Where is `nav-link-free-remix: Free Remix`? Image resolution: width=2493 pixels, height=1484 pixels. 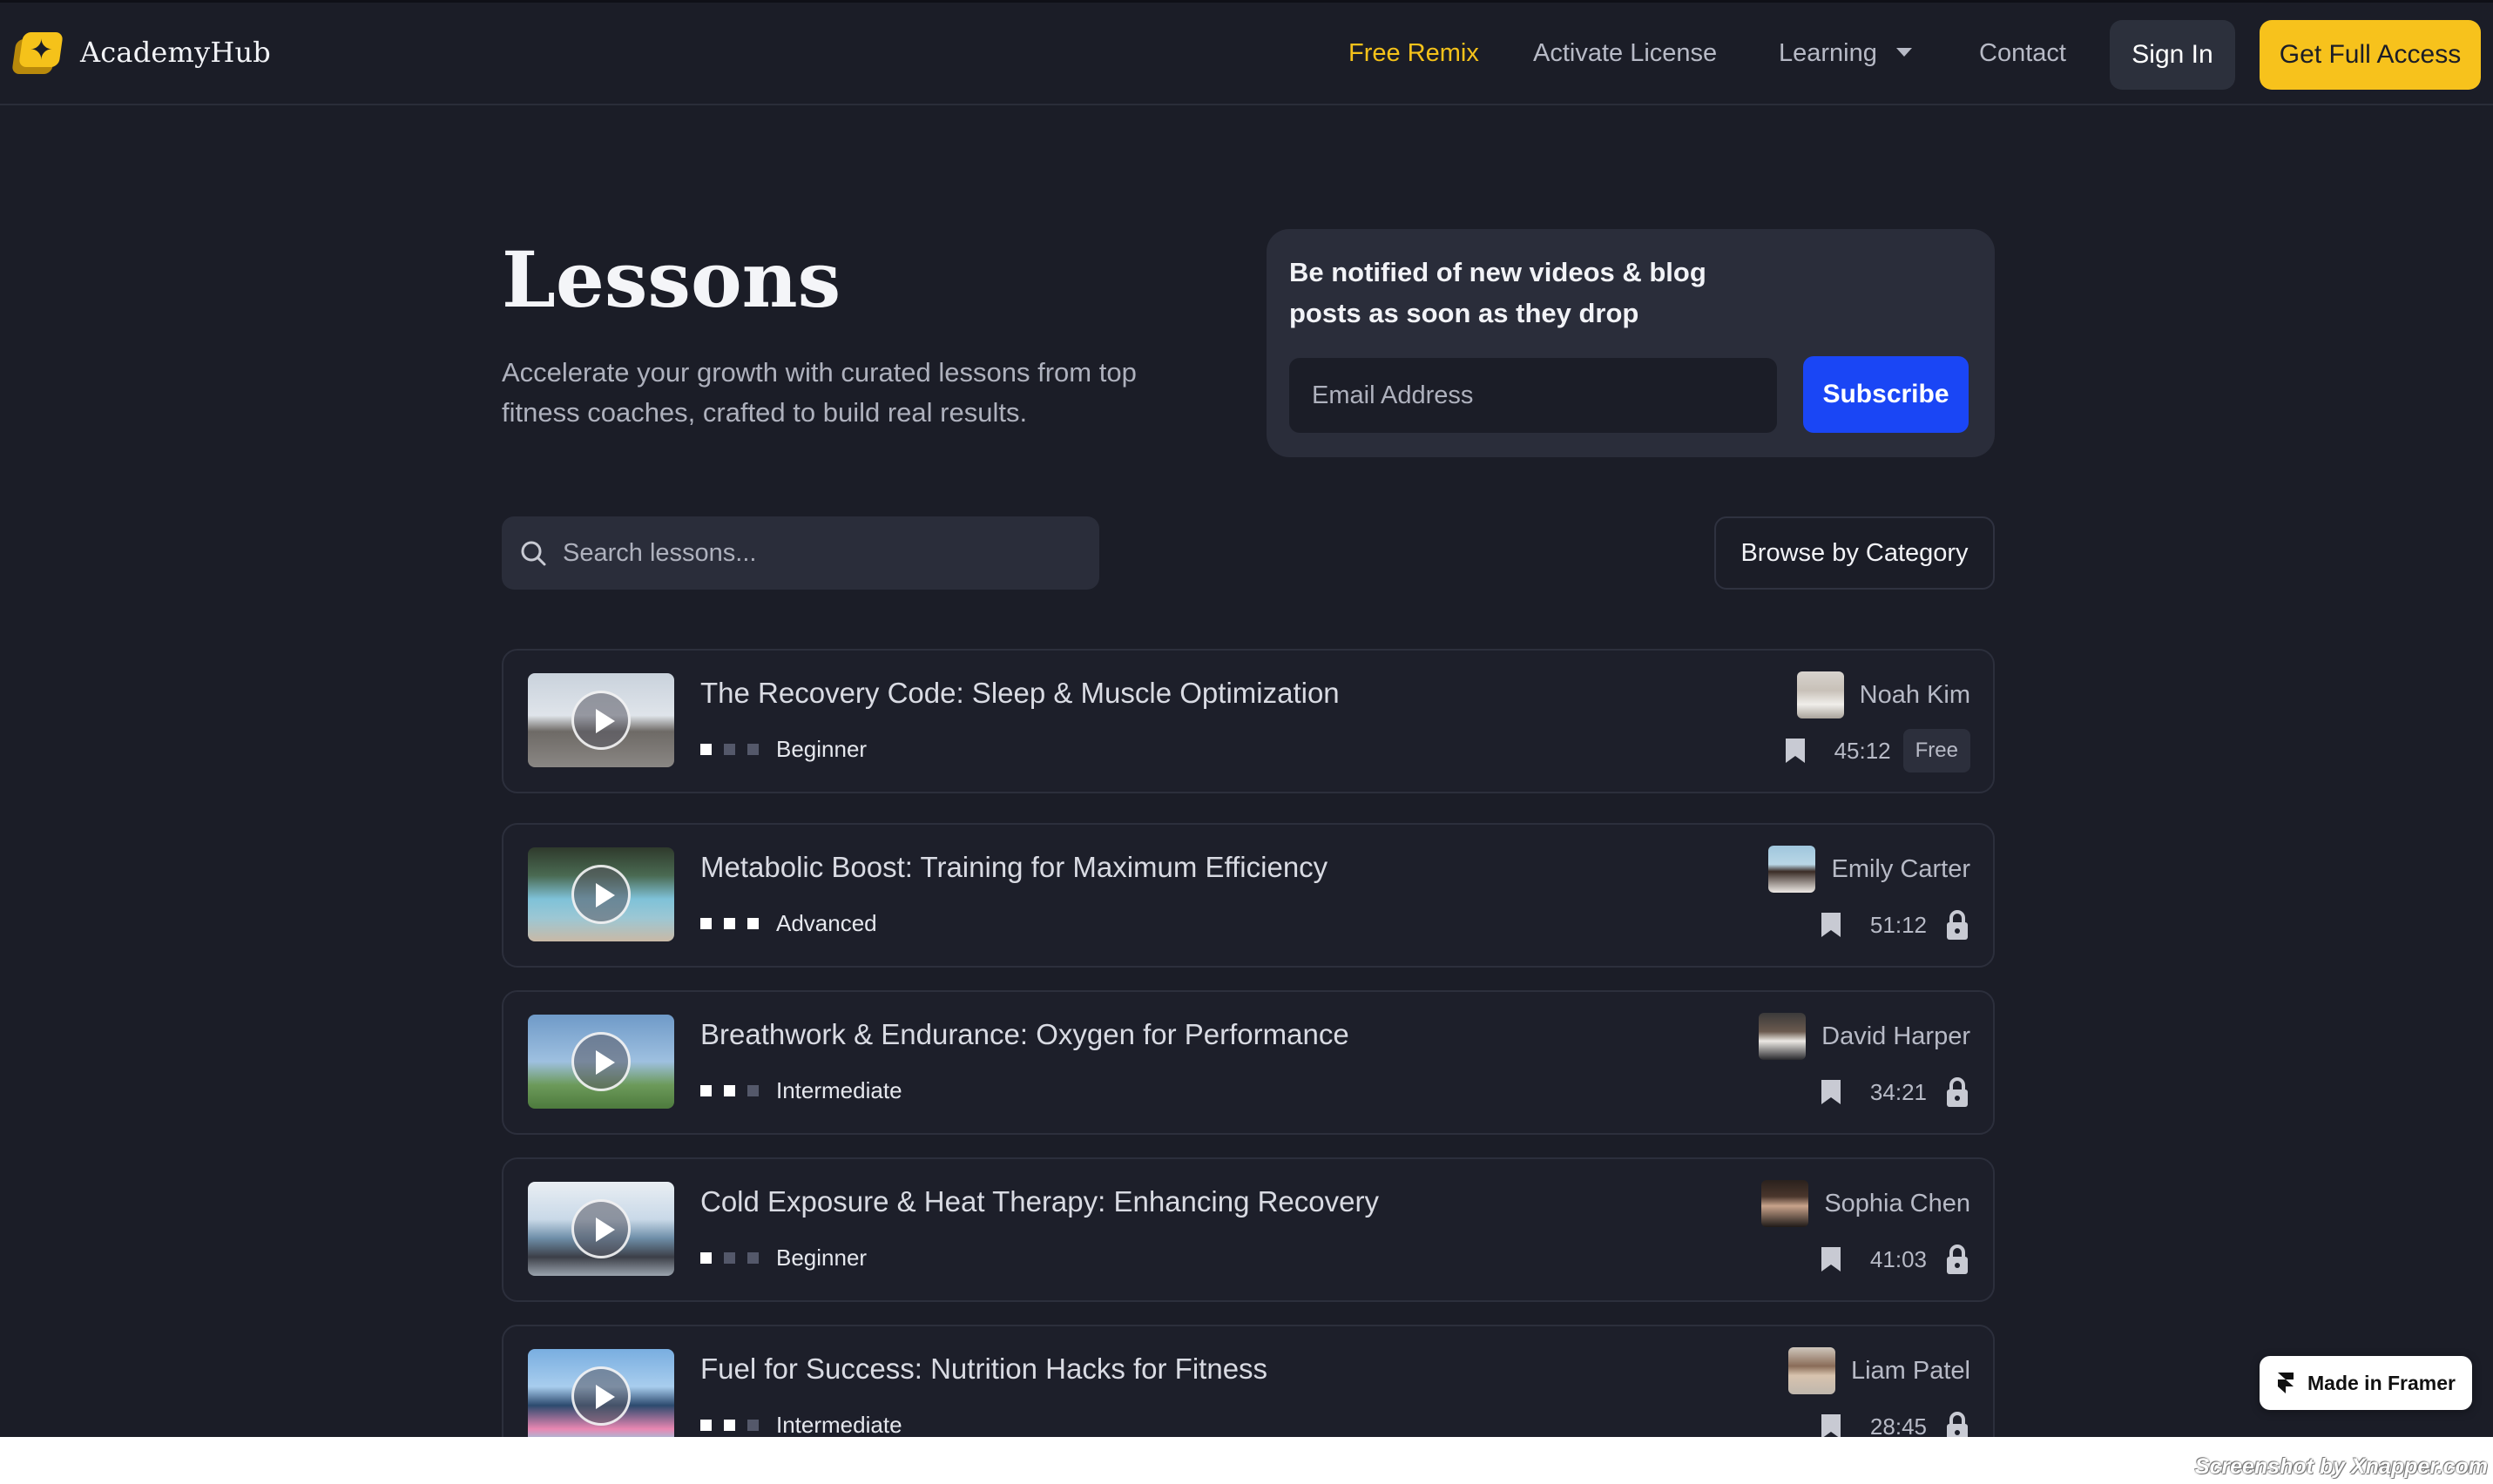 nav-link-free-remix: Free Remix is located at coordinates (1414, 54).